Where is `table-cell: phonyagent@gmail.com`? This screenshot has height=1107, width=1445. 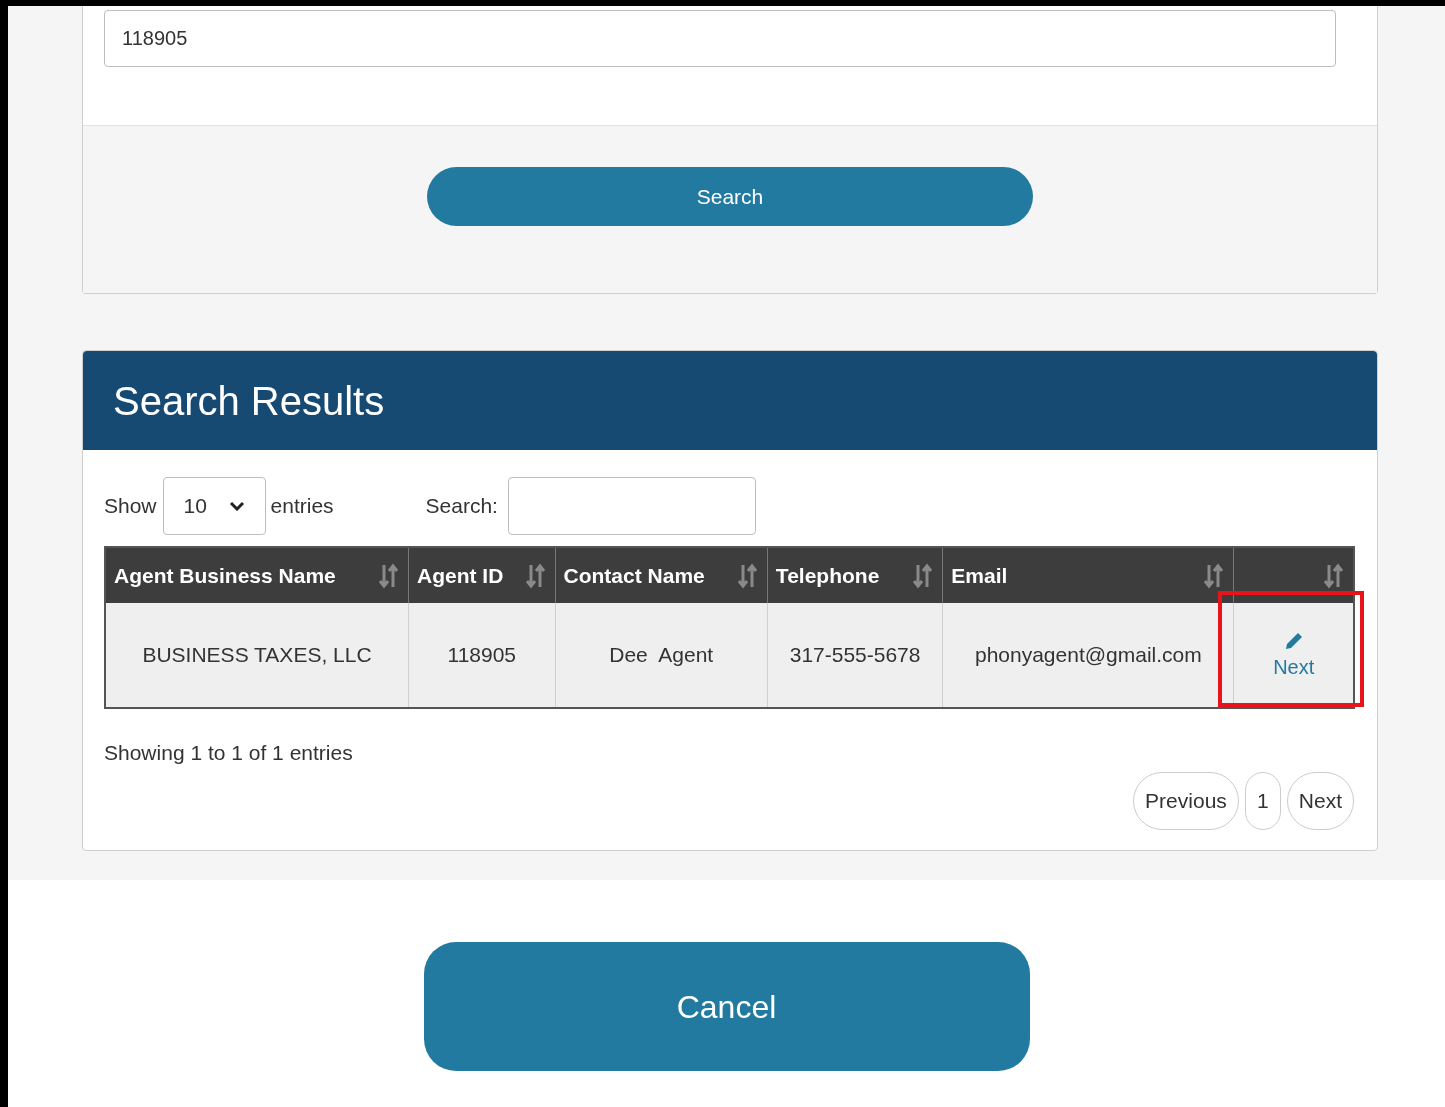
table-cell: phonyagent@gmail.com is located at coordinates (1089, 655).